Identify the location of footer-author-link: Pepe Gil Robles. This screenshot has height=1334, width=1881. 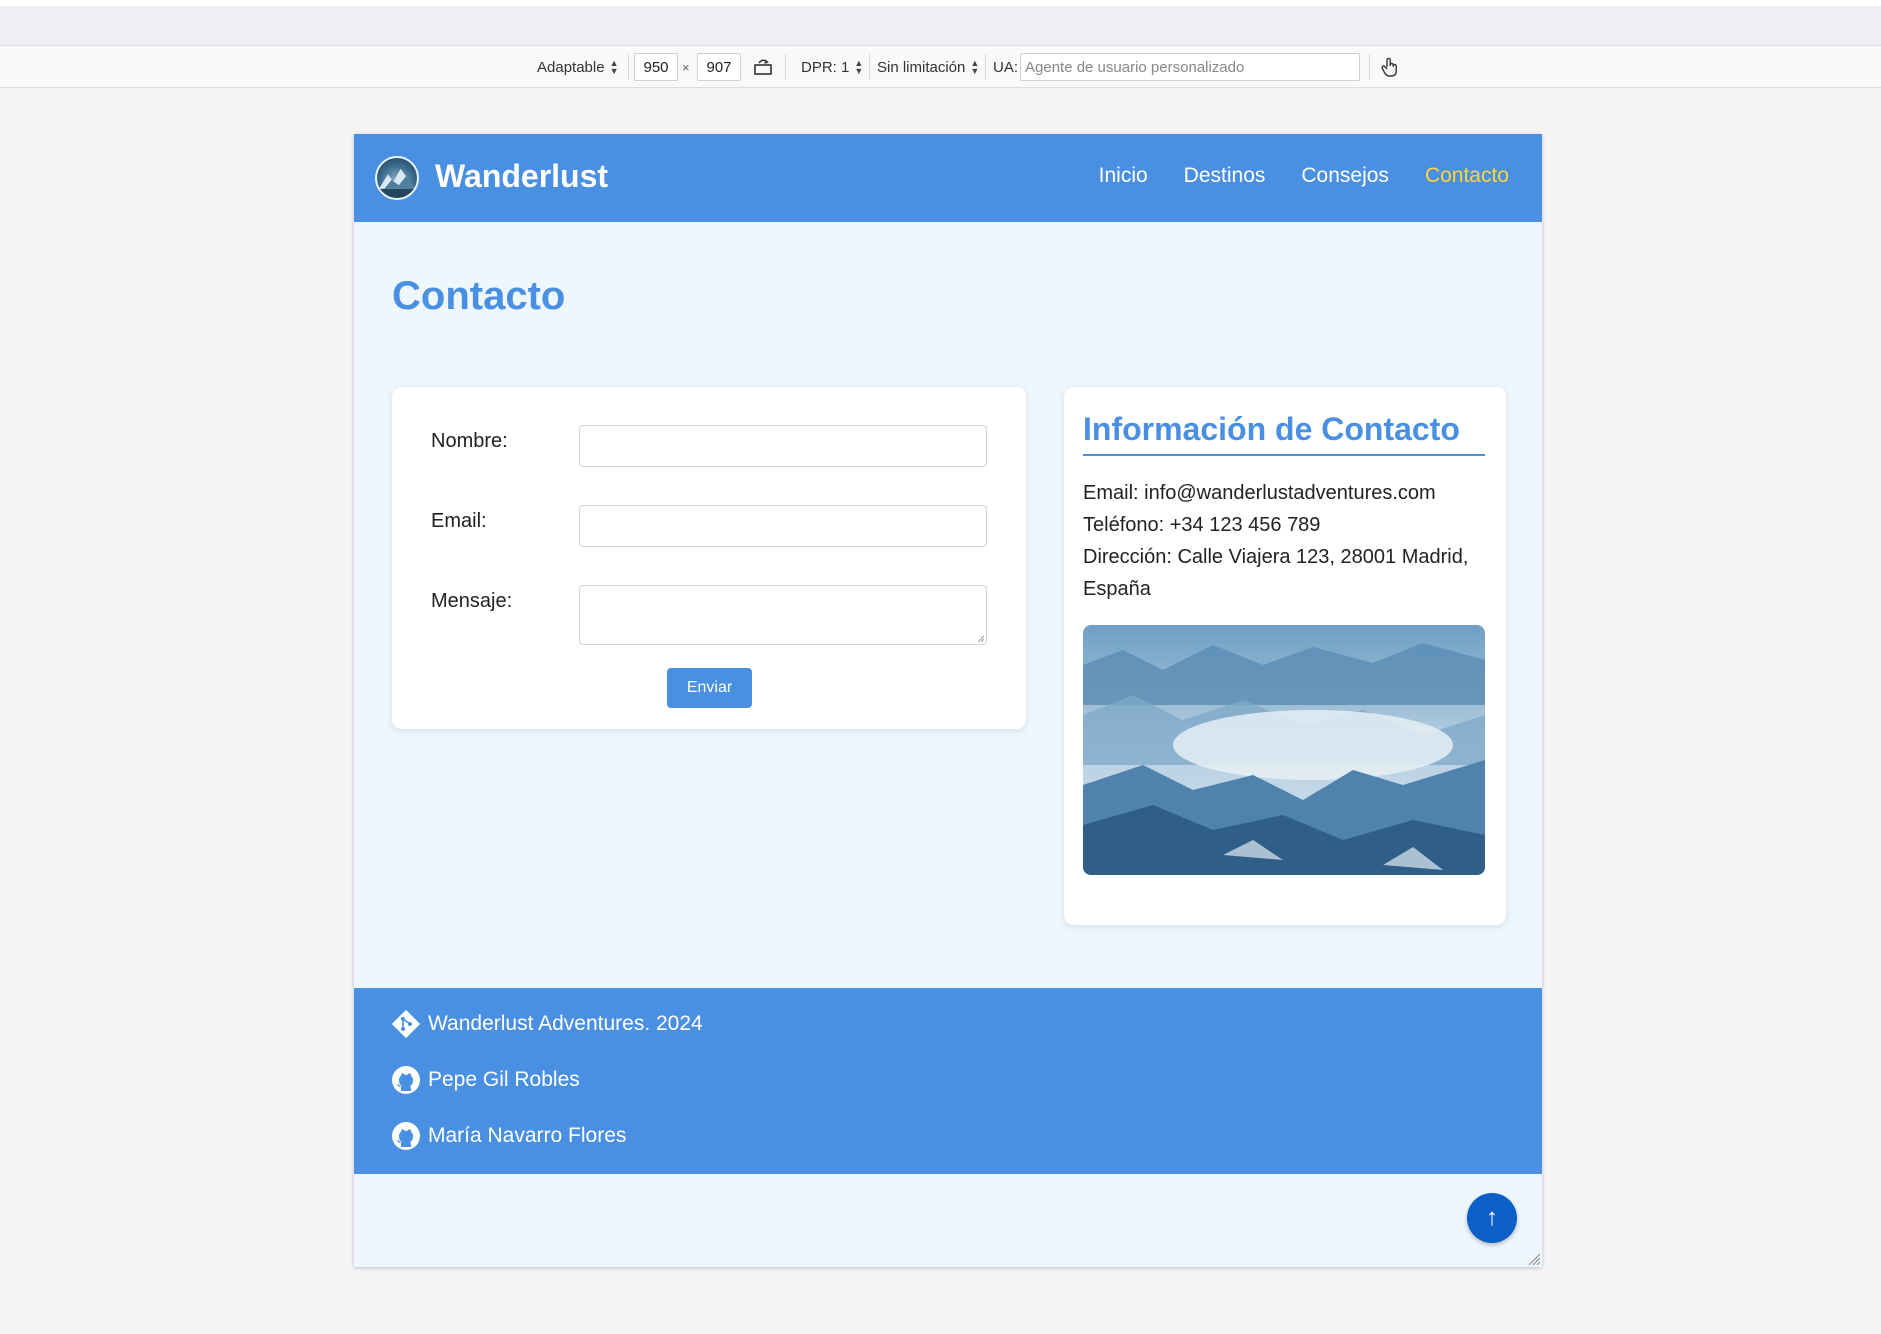
(485, 1080).